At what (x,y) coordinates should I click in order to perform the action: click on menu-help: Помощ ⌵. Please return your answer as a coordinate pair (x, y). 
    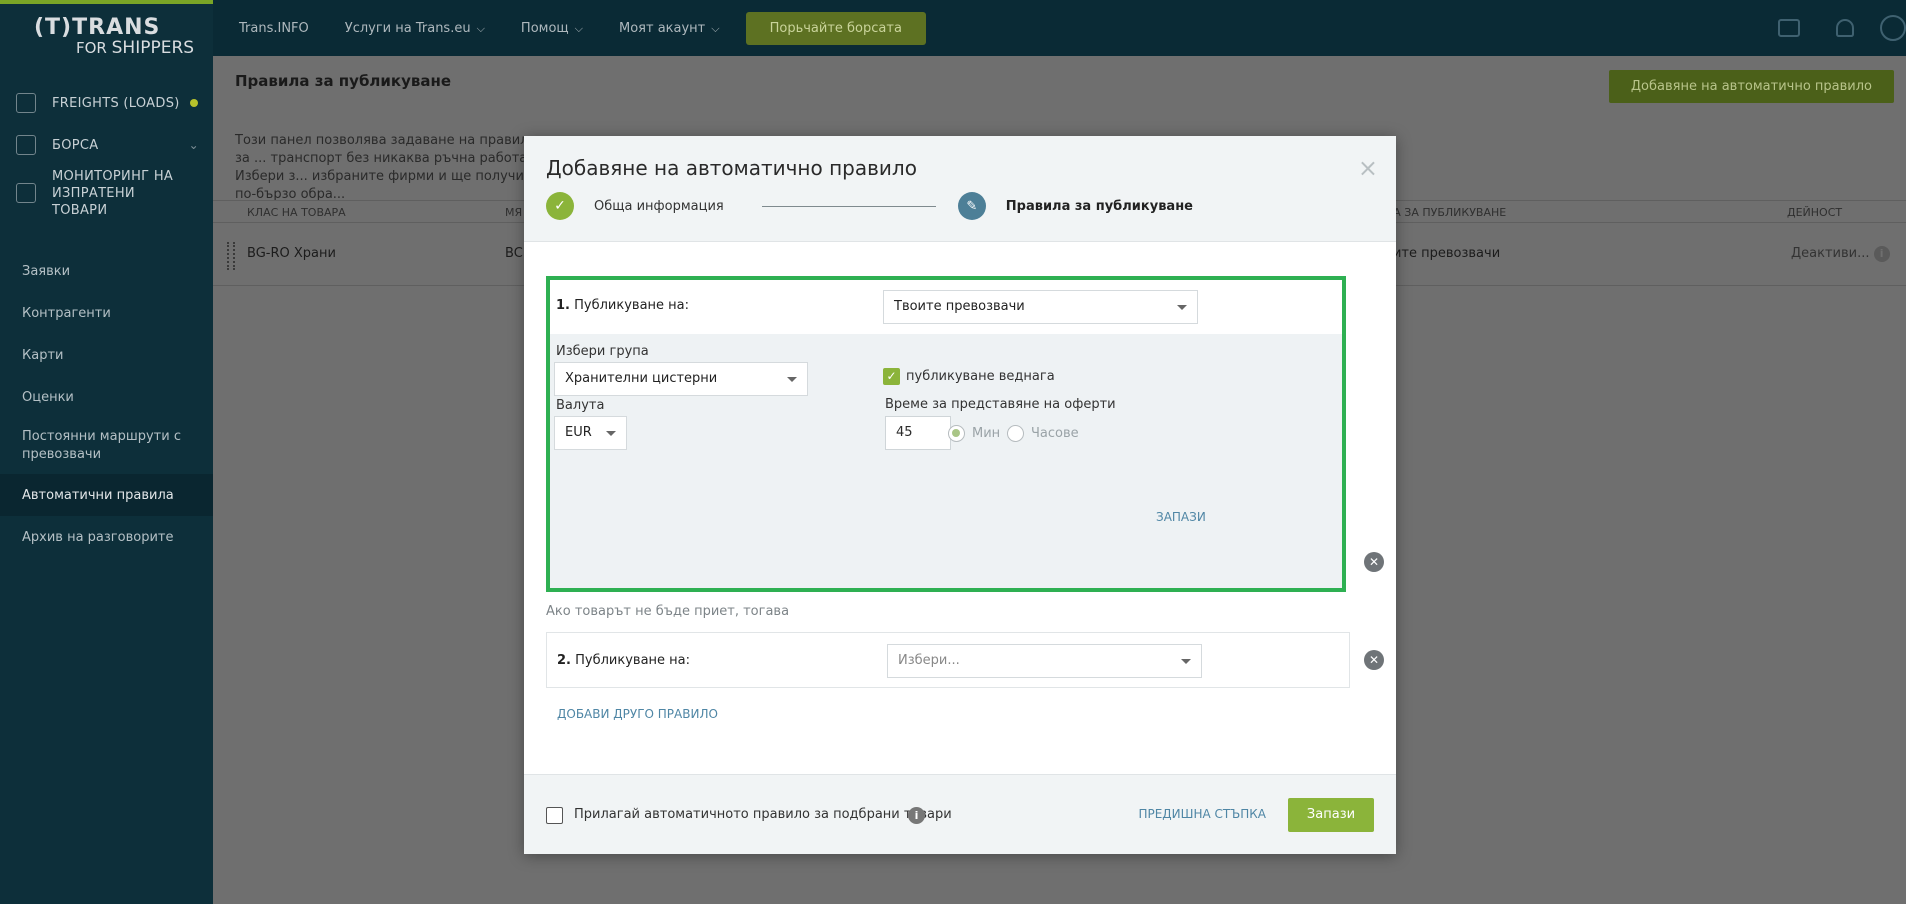
    Looking at the image, I should click on (552, 28).